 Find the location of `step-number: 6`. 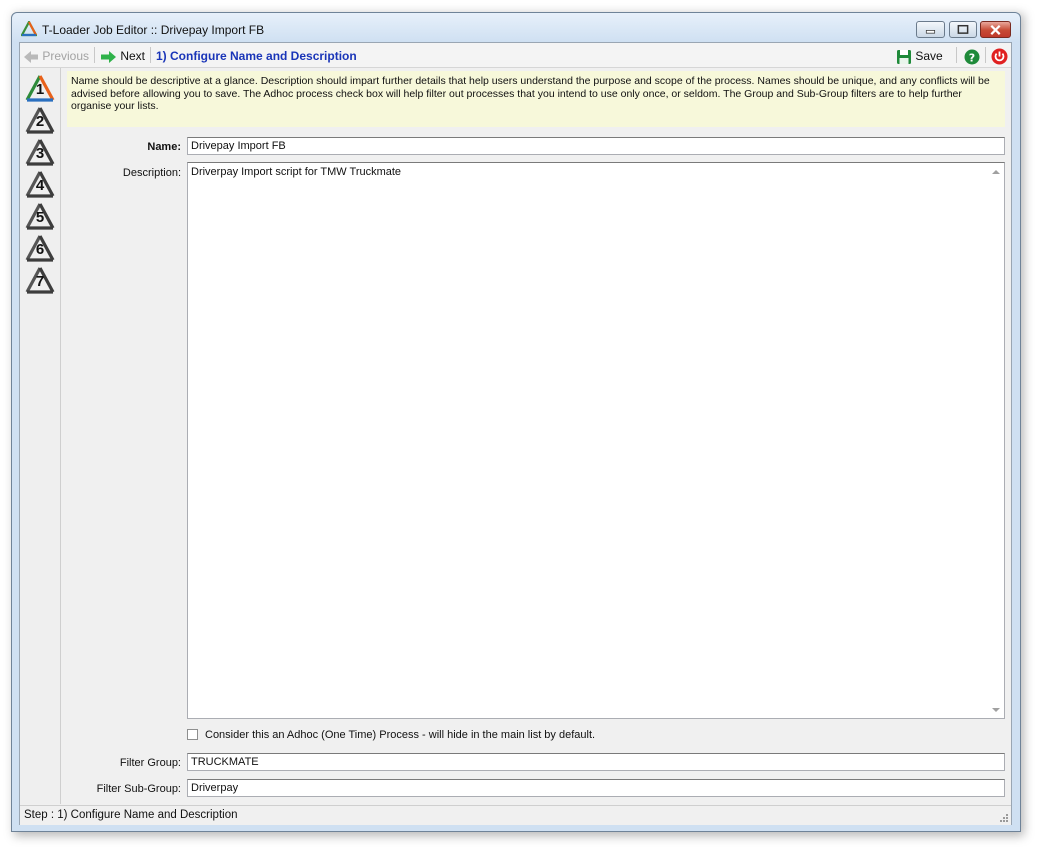

step-number: 6 is located at coordinates (40, 249).